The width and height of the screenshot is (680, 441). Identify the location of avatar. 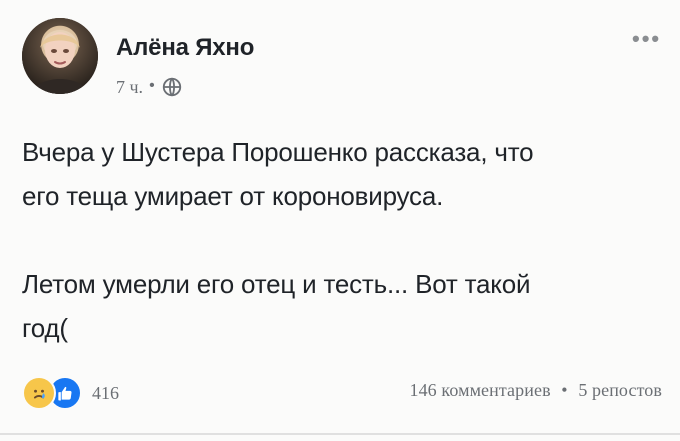
(60, 56).